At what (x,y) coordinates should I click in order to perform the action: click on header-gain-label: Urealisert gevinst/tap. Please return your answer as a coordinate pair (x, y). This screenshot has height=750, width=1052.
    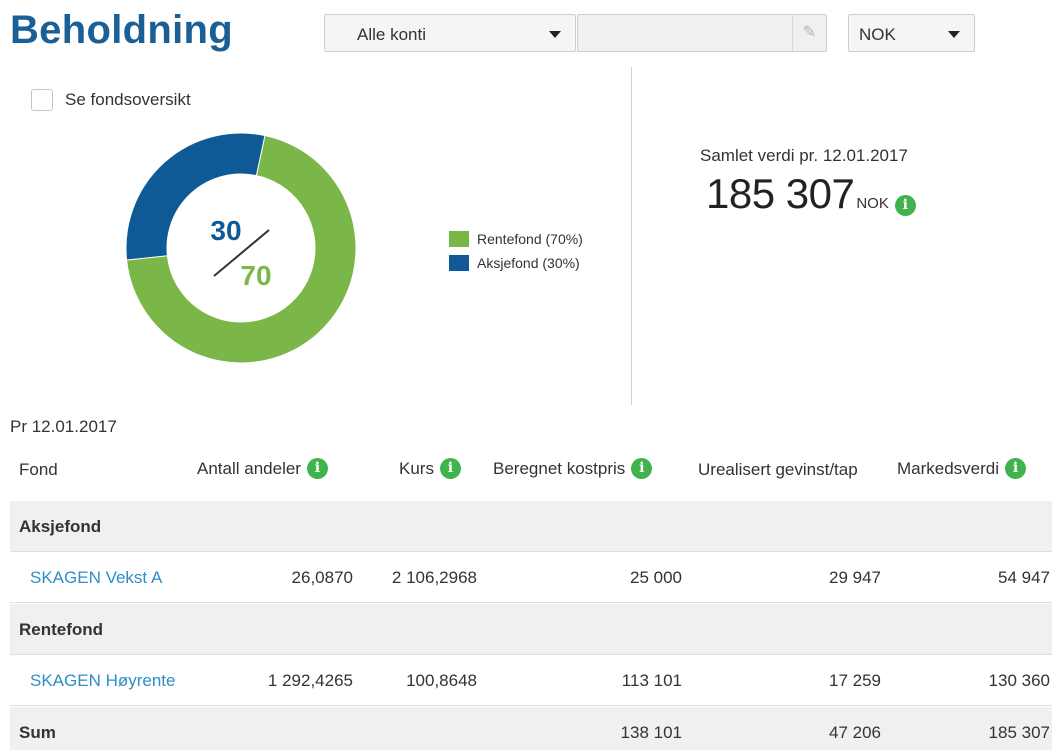
    Looking at the image, I should click on (778, 469).